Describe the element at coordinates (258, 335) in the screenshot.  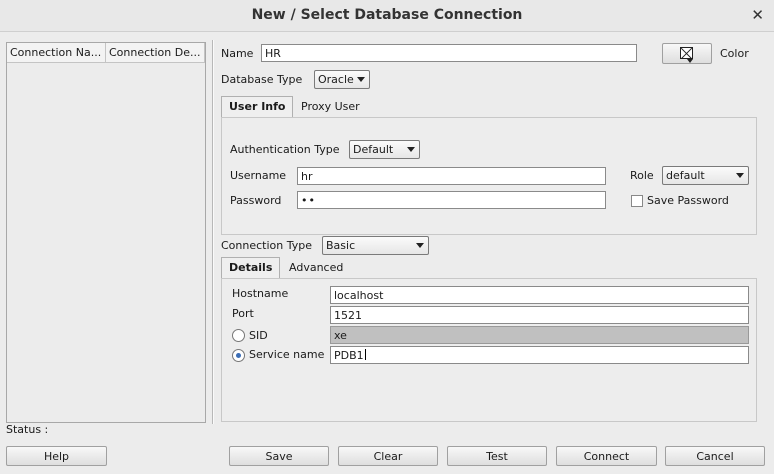
I see `sid-label: SID` at that location.